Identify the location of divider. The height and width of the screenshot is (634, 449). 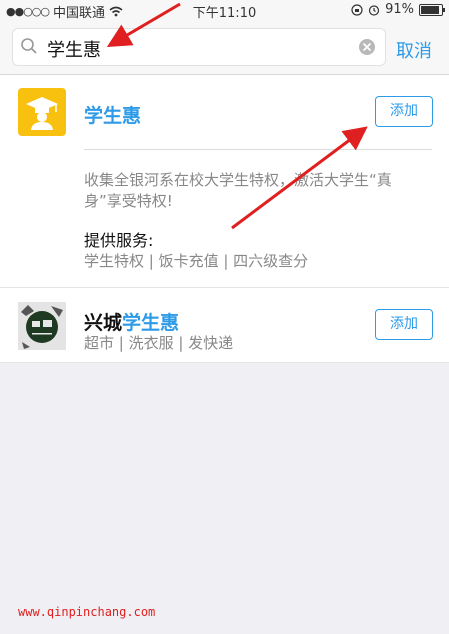
(258, 149).